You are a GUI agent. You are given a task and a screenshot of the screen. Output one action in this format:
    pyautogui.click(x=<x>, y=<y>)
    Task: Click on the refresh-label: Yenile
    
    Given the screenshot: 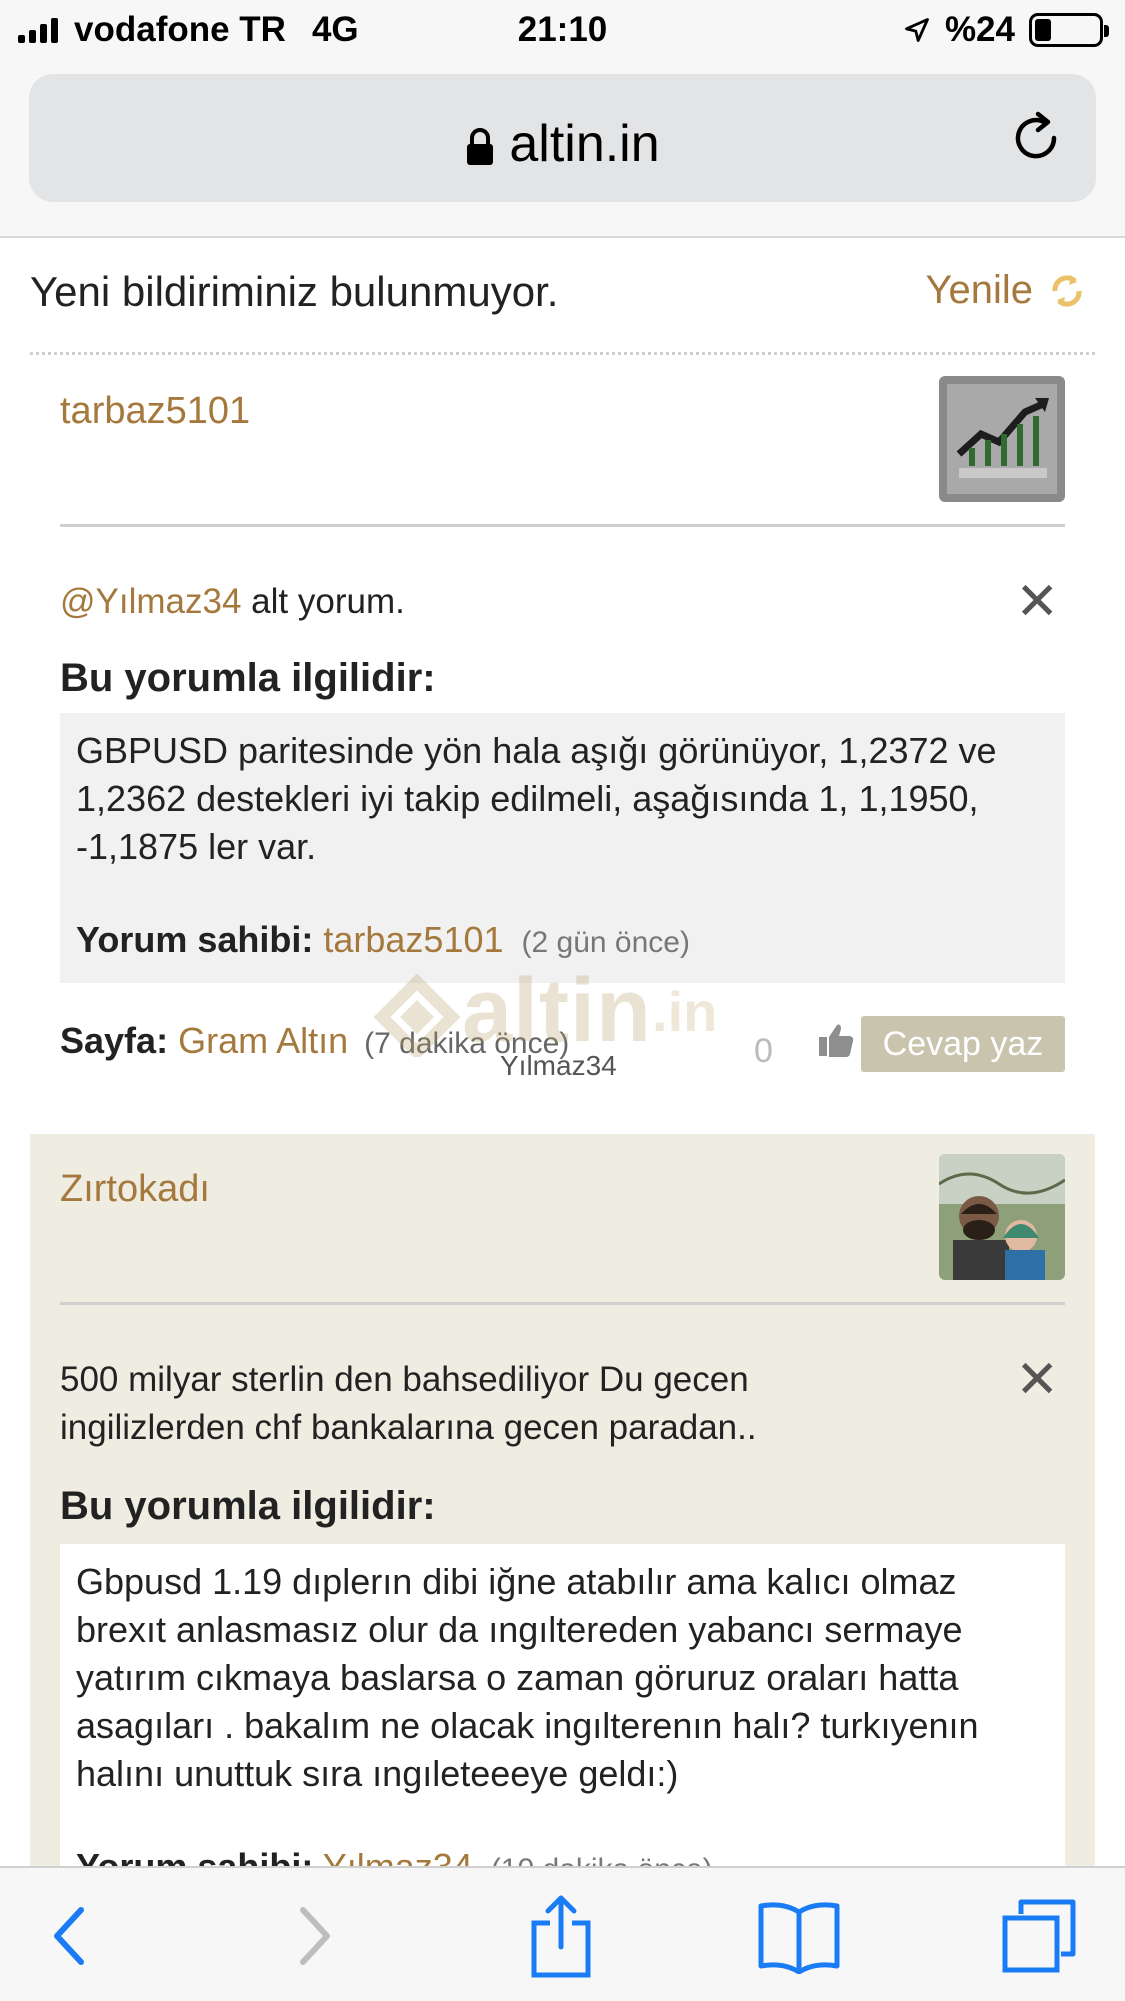 What is the action you would take?
    pyautogui.click(x=979, y=290)
    